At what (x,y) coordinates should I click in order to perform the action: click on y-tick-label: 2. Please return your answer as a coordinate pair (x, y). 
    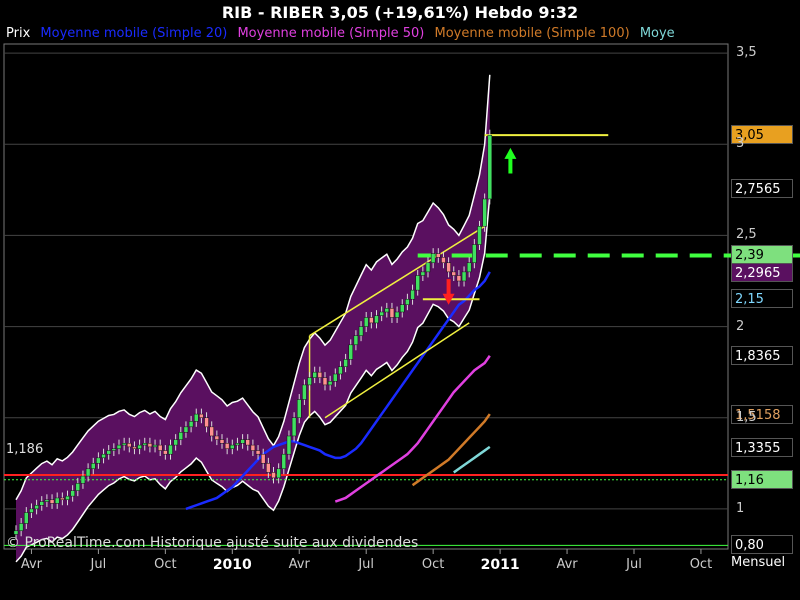
    Looking at the image, I should click on (740, 326).